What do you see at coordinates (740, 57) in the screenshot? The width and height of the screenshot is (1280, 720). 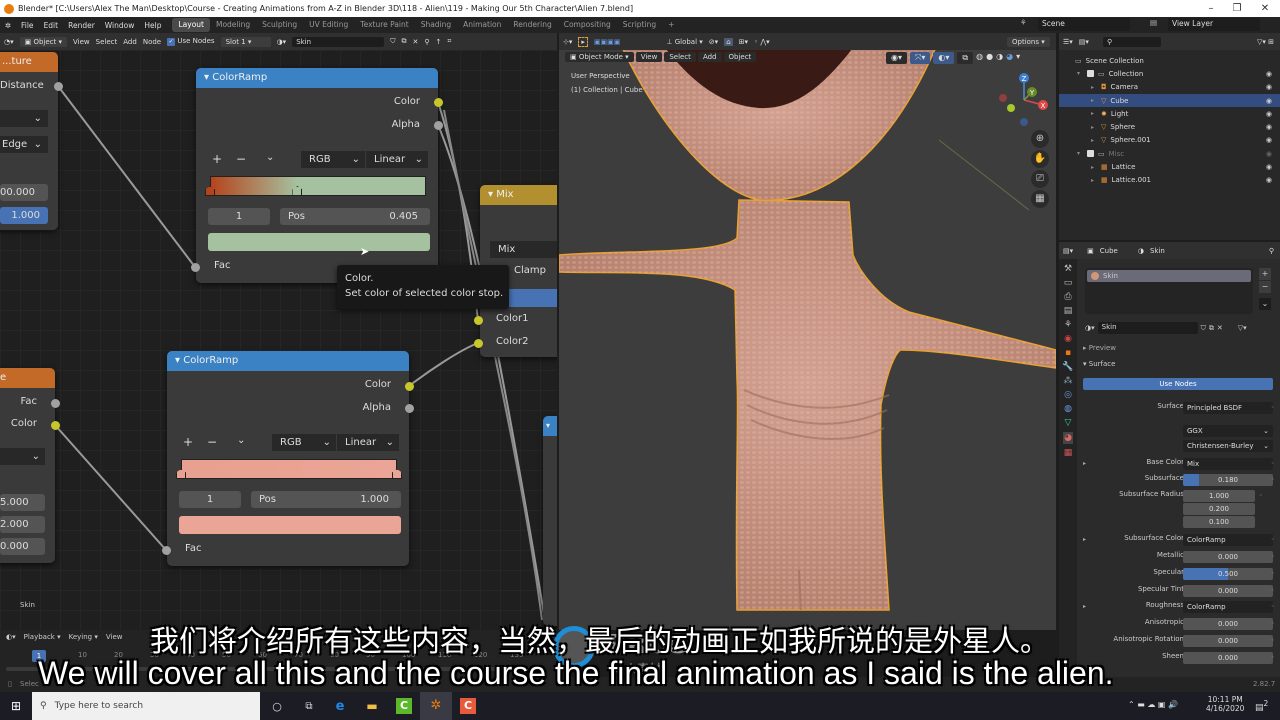 I see `viewport-menu-object: Object` at bounding box center [740, 57].